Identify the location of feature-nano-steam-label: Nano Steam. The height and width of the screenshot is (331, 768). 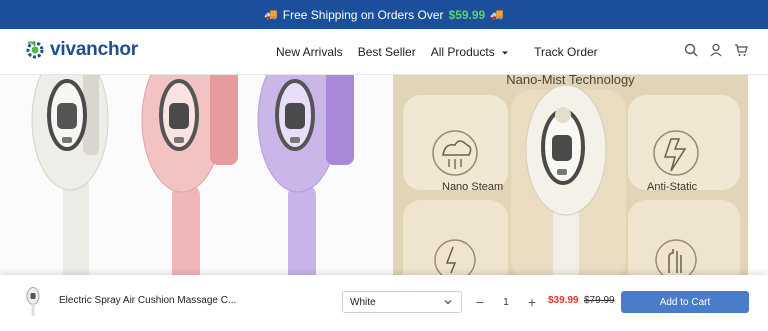
(473, 187).